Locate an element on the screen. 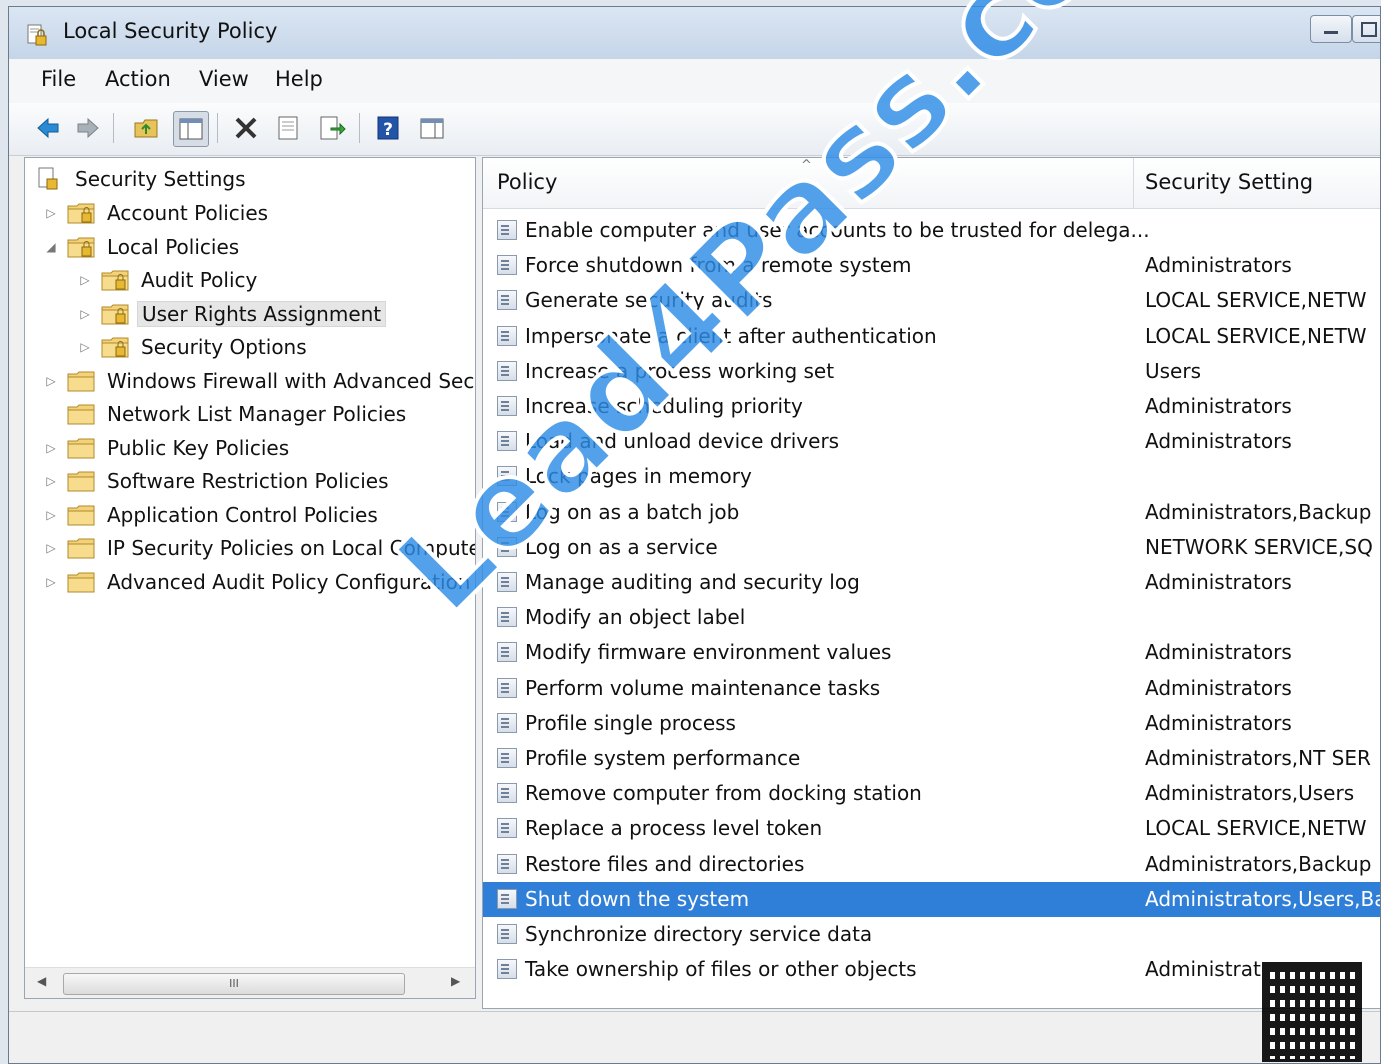 The height and width of the screenshot is (1064, 1381). tree-item: ▷ Account Policies is located at coordinates (157, 213).